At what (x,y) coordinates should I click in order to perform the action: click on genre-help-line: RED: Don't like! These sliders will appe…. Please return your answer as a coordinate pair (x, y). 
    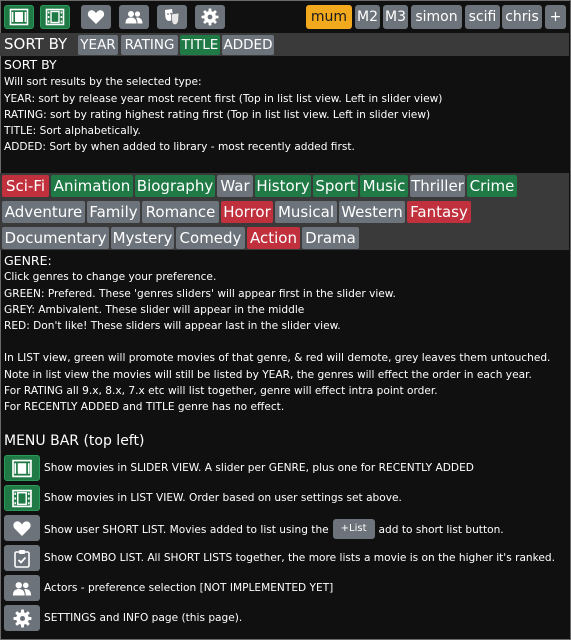
    Looking at the image, I should click on (172, 326).